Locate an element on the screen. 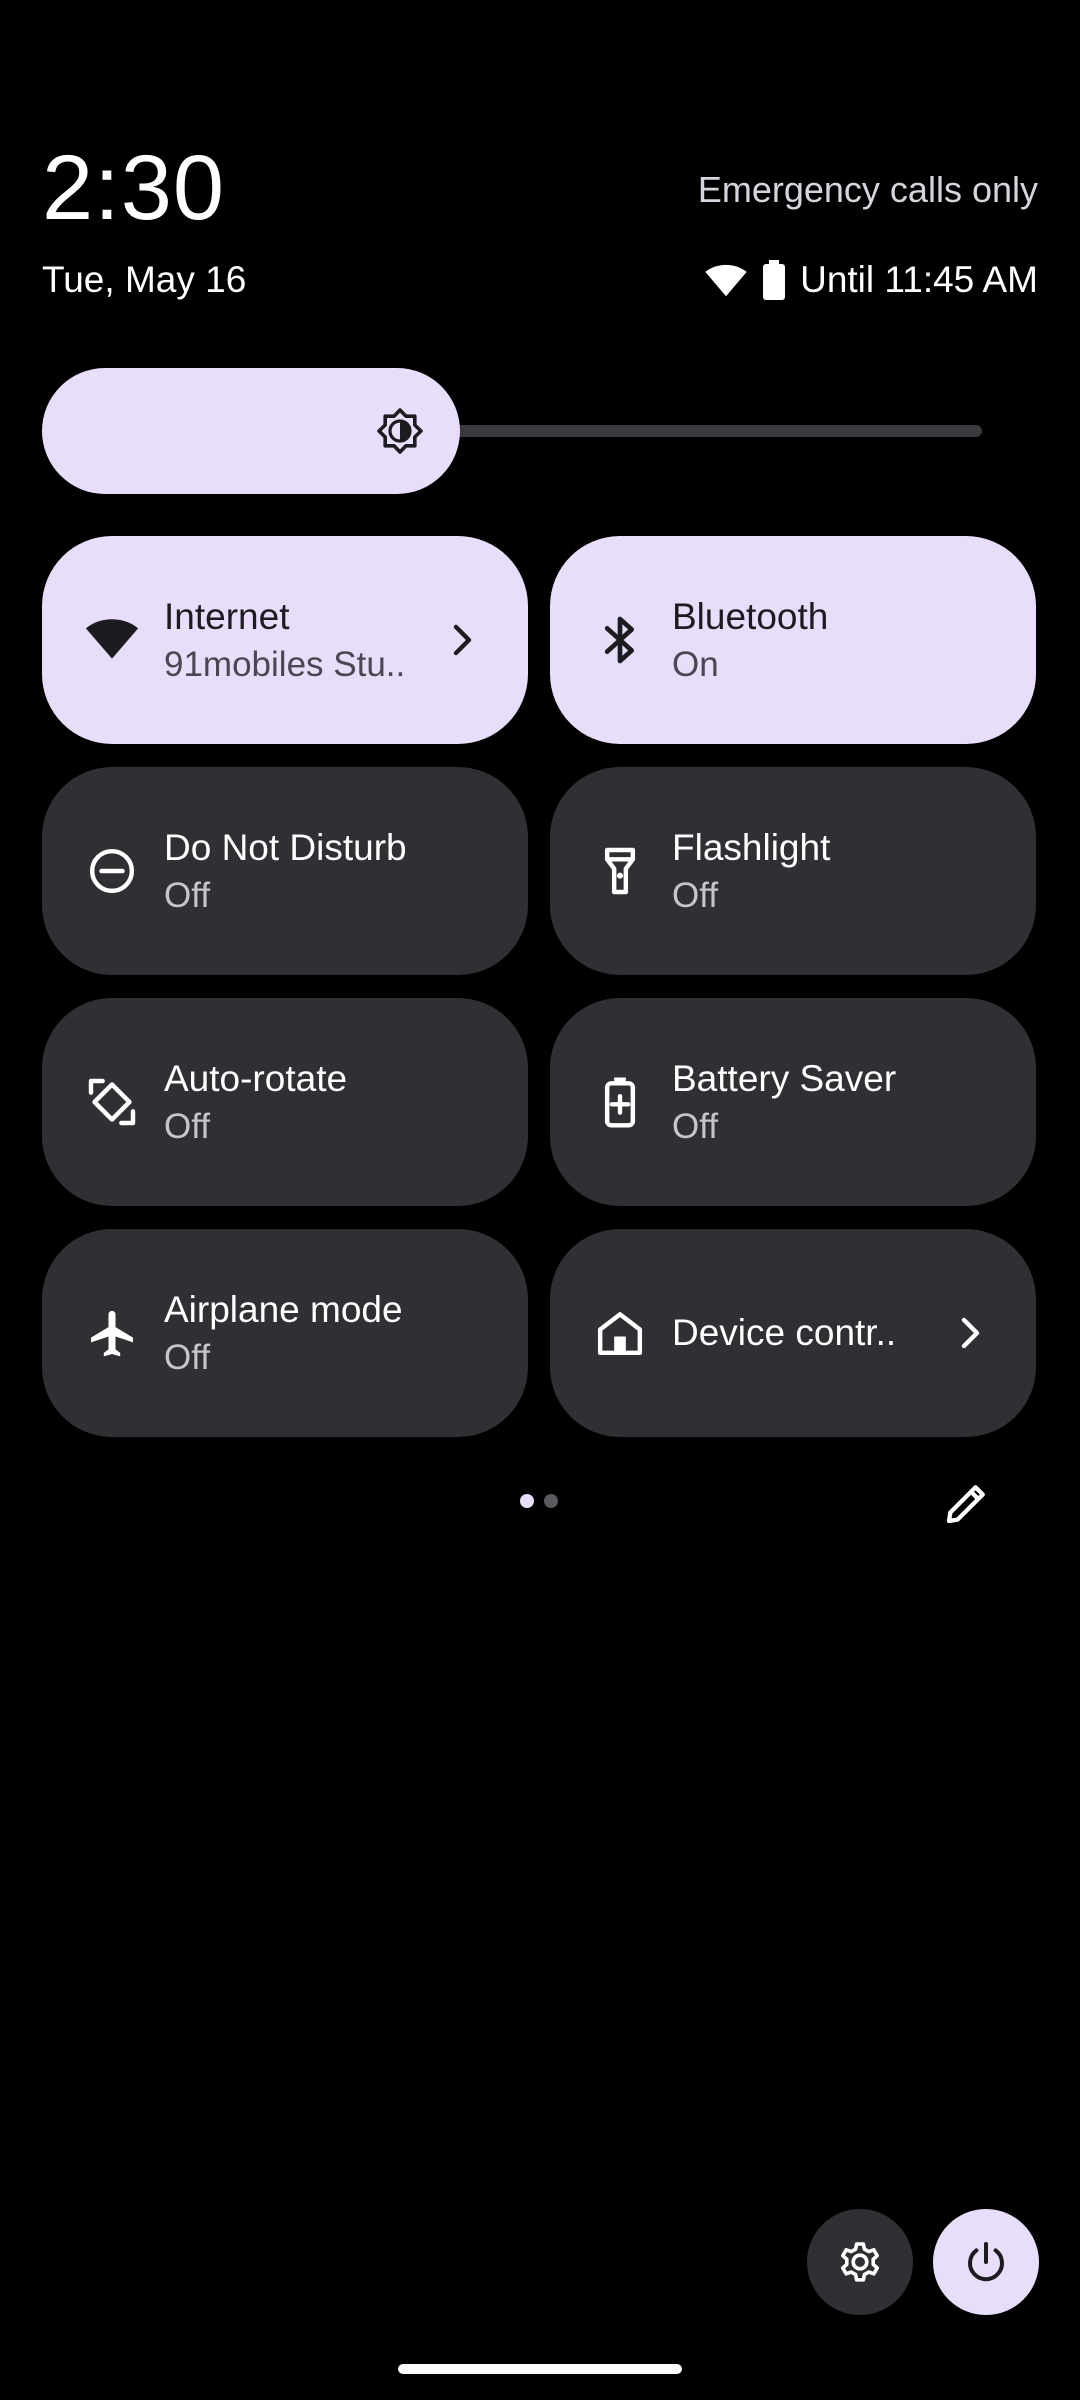 The image size is (1080, 2400). battery-icon is located at coordinates (774, 280).